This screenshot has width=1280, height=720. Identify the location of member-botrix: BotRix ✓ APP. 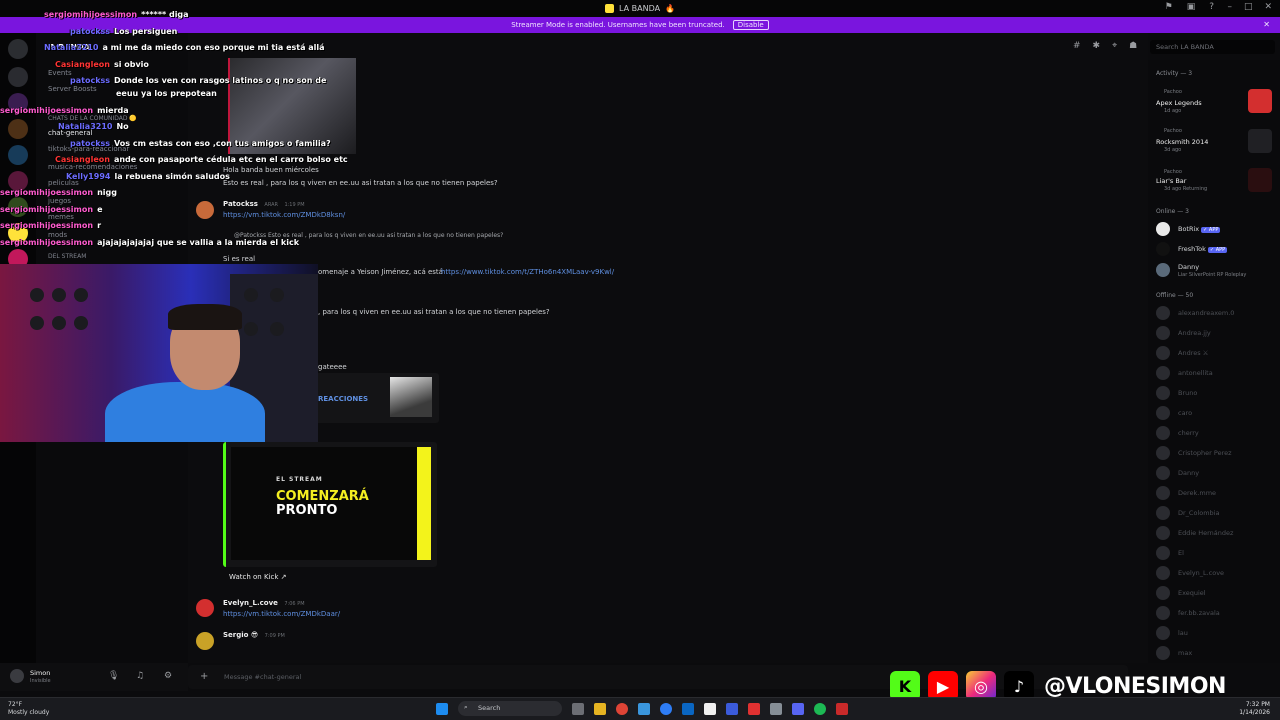
(1199, 229).